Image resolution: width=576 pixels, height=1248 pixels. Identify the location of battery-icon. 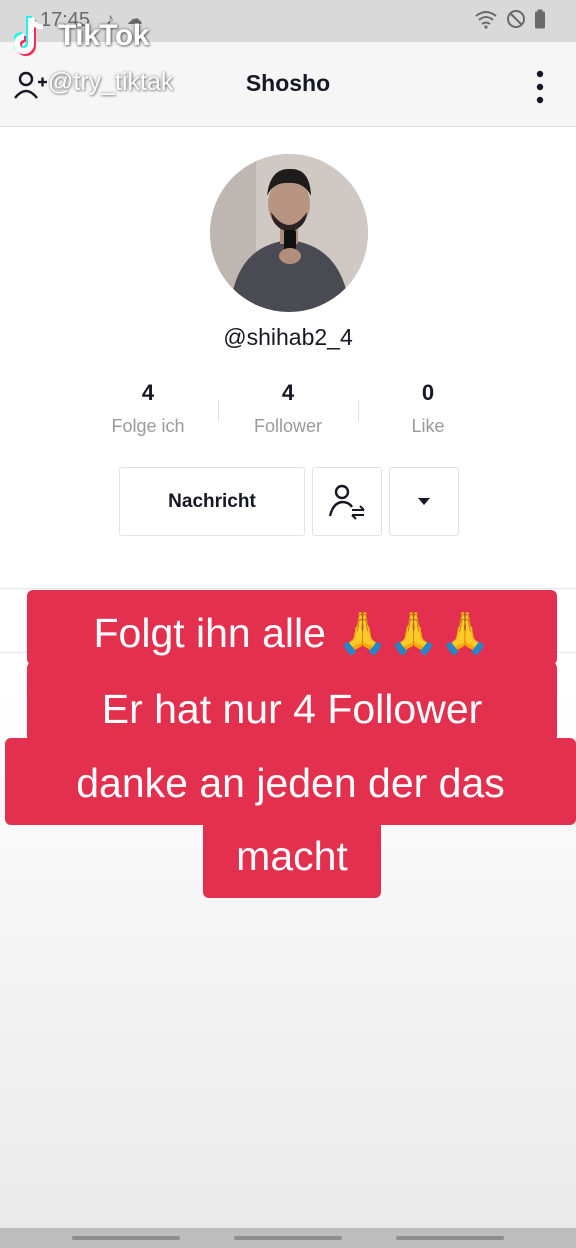
(540, 19).